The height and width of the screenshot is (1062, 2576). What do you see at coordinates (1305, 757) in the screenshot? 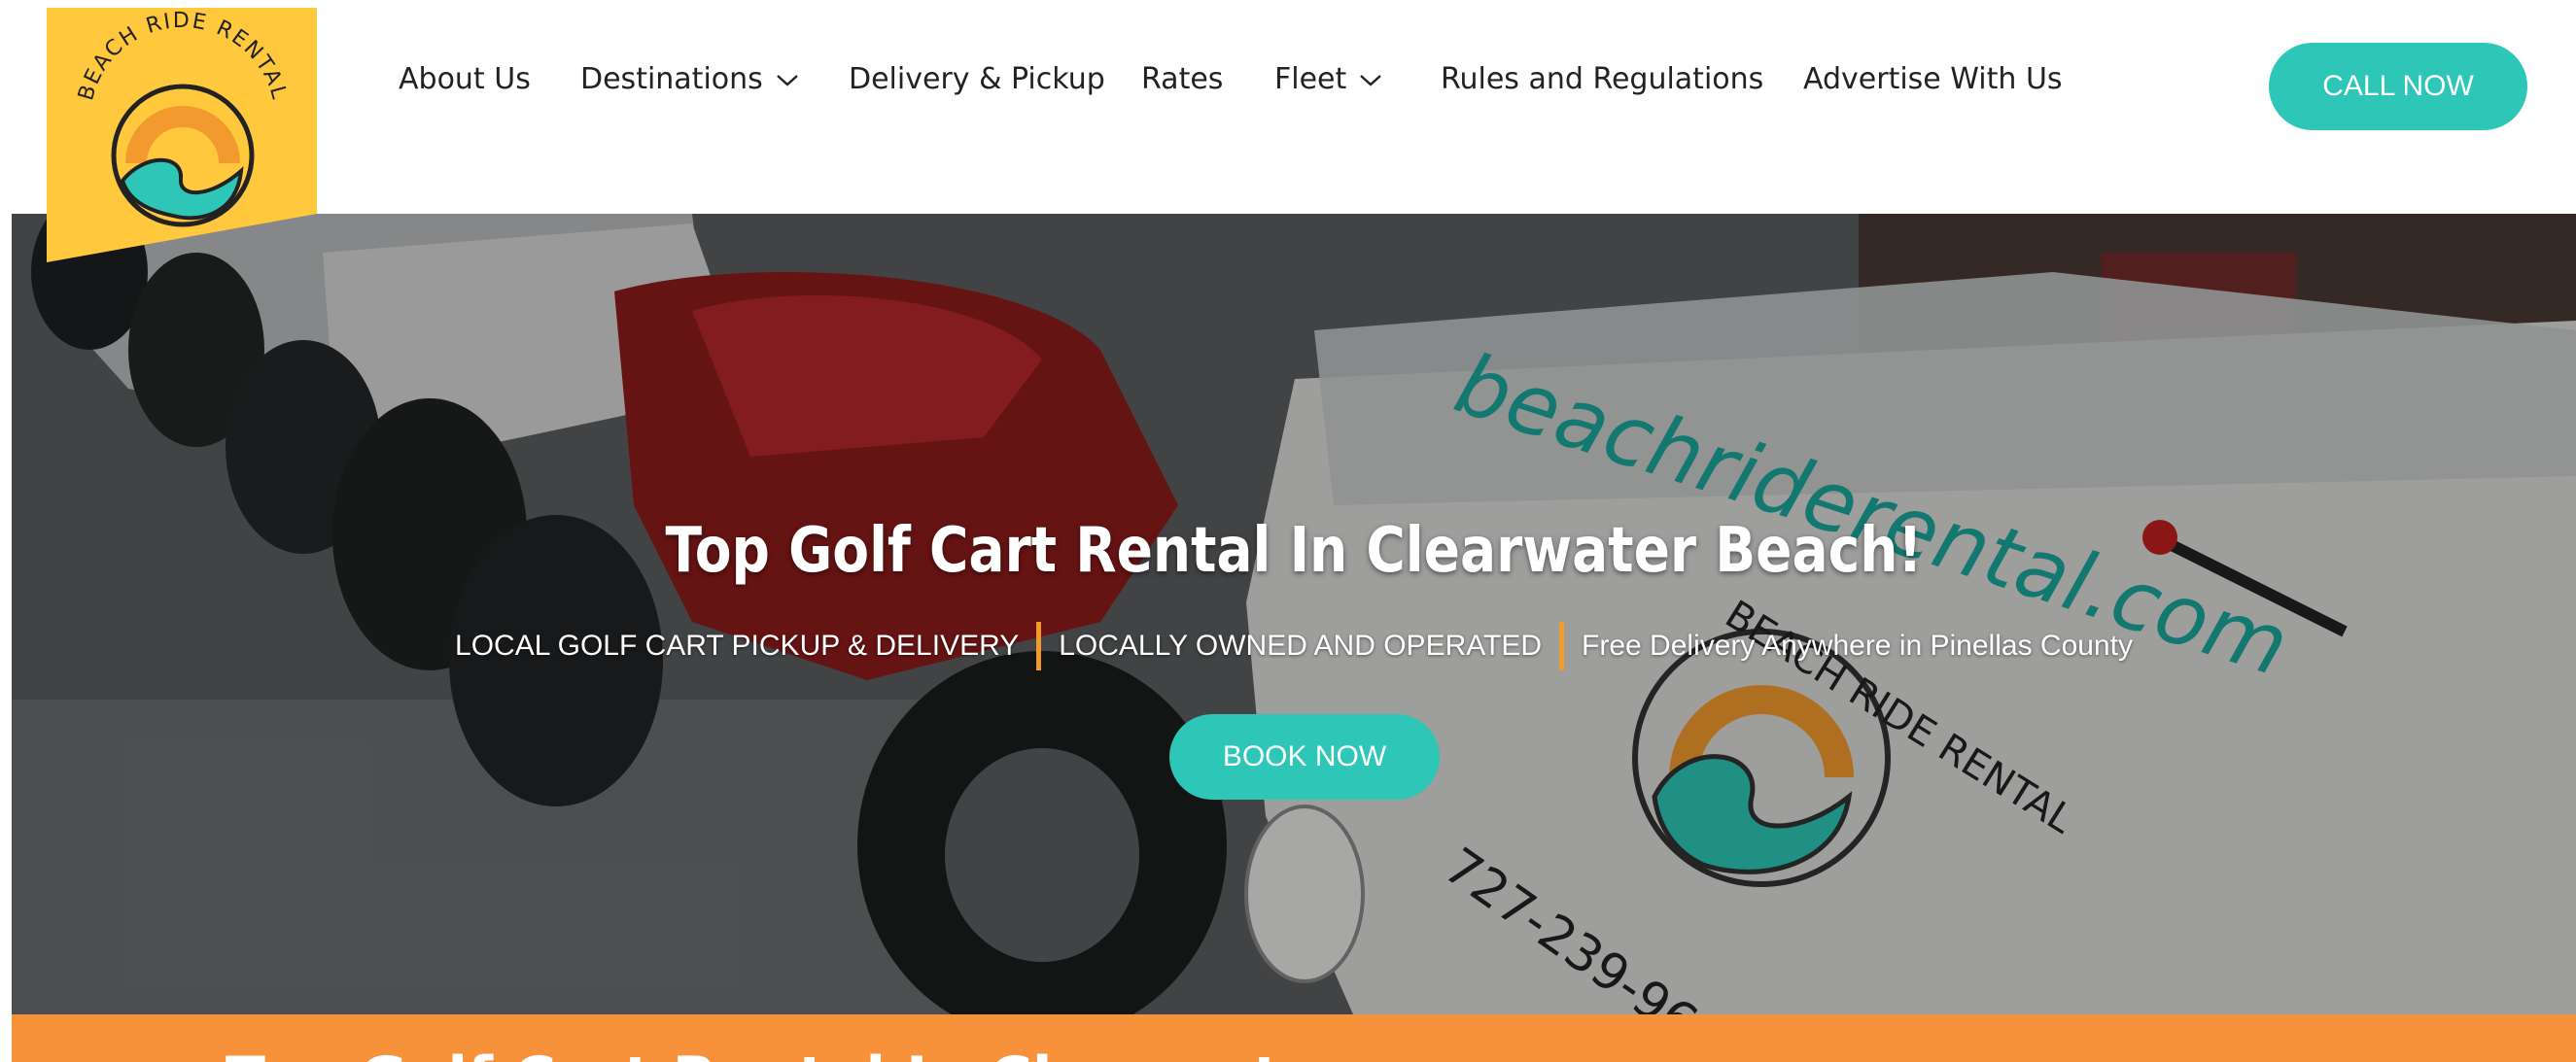
I see `book-now-button: BOOK NOW` at bounding box center [1305, 757].